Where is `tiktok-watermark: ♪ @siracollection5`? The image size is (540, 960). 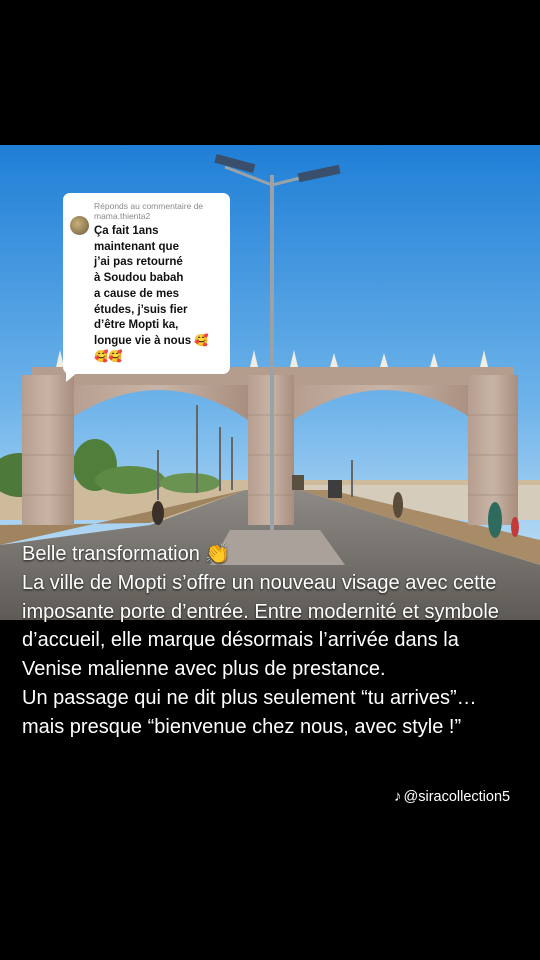
tiktok-watermark: ♪ @siracollection5 is located at coordinates (452, 796).